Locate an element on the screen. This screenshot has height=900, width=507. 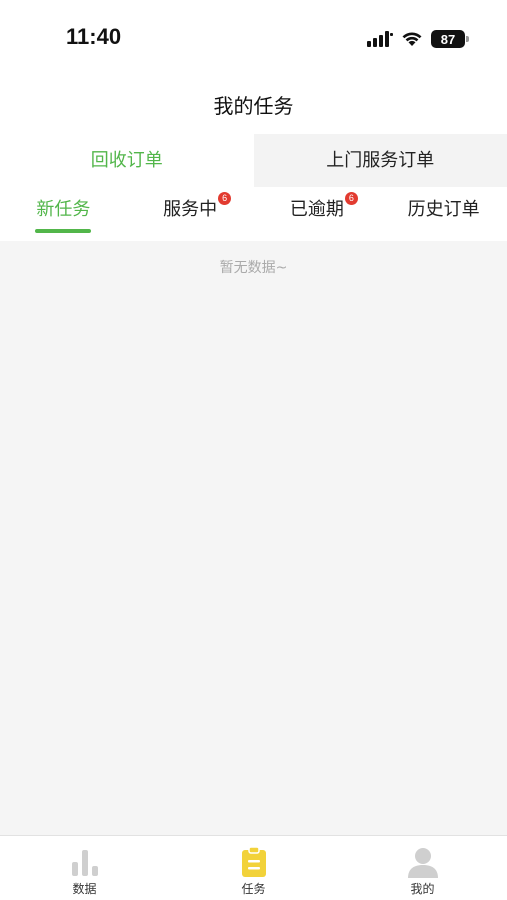
tabbar-item-tasks: 任务 is located at coordinates (253, 868).